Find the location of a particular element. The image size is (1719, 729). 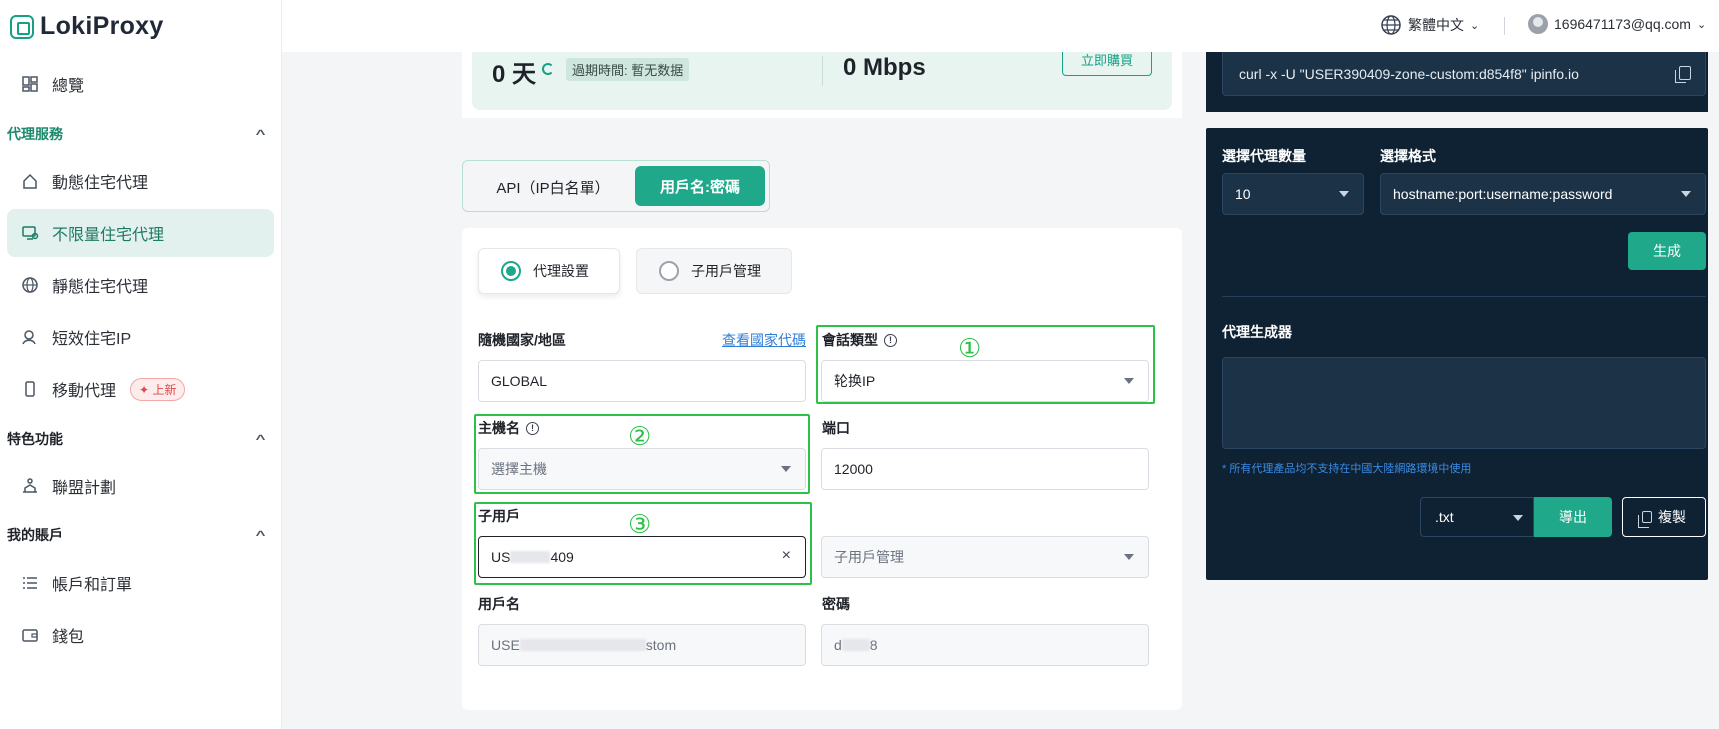

sidebar-item-label: 短效住宅IP is located at coordinates (92, 339).